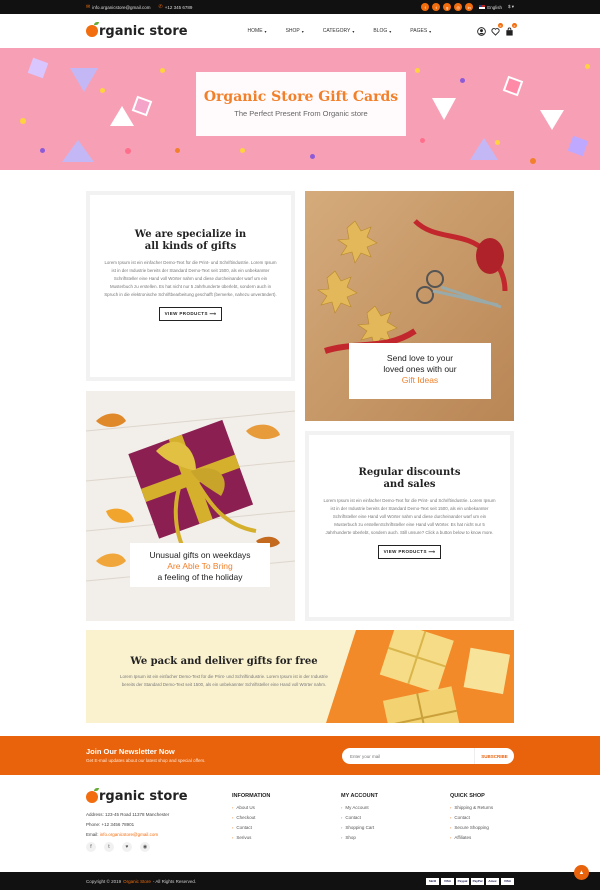 The image size is (600, 890). What do you see at coordinates (251, 807) in the screenshot?
I see `footer-link: › About Us` at bounding box center [251, 807].